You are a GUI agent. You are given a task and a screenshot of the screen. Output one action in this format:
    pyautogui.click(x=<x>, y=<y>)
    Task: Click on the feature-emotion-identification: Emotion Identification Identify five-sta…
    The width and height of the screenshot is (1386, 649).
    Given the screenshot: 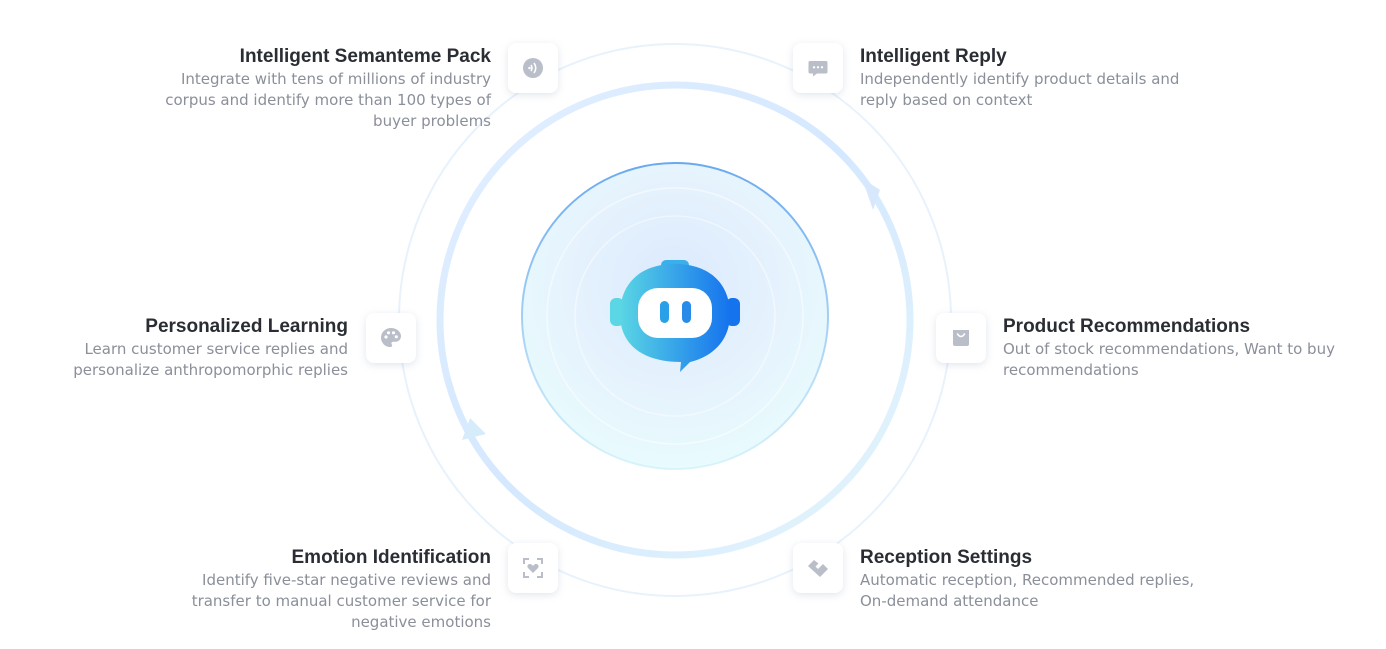 What is the action you would take?
    pyautogui.click(x=320, y=589)
    